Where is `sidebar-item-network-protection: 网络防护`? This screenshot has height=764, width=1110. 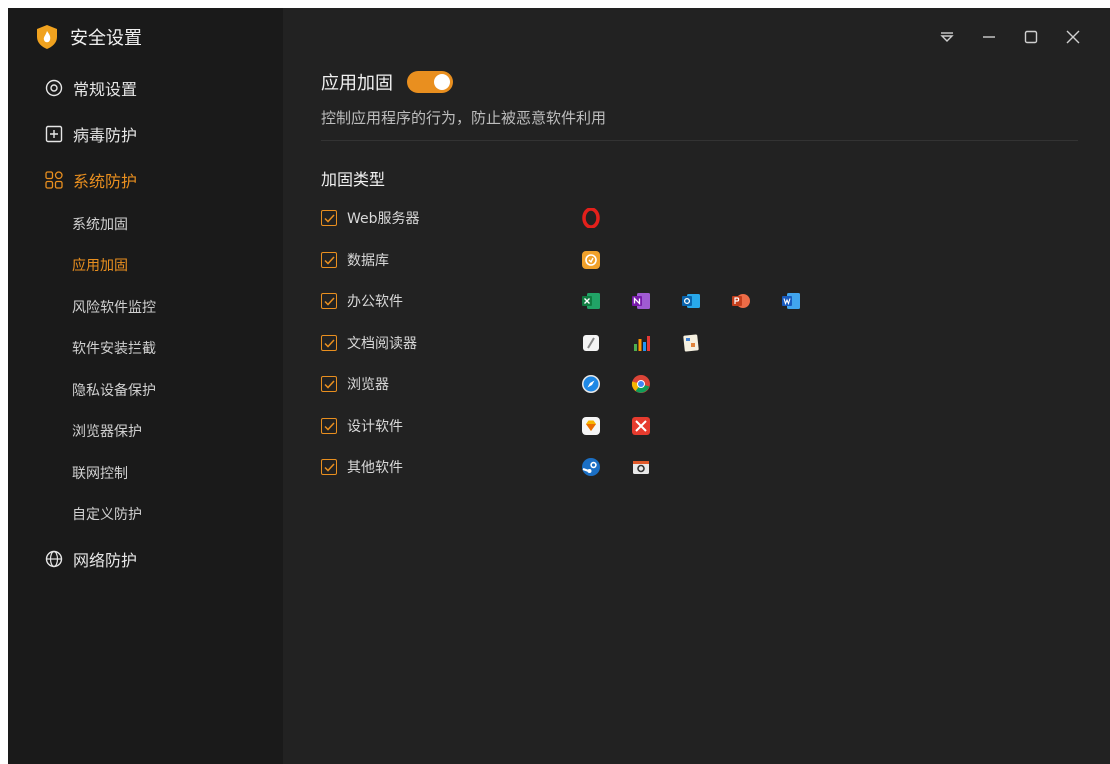
sidebar-item-network-protection: 网络防护 is located at coordinates (91, 559).